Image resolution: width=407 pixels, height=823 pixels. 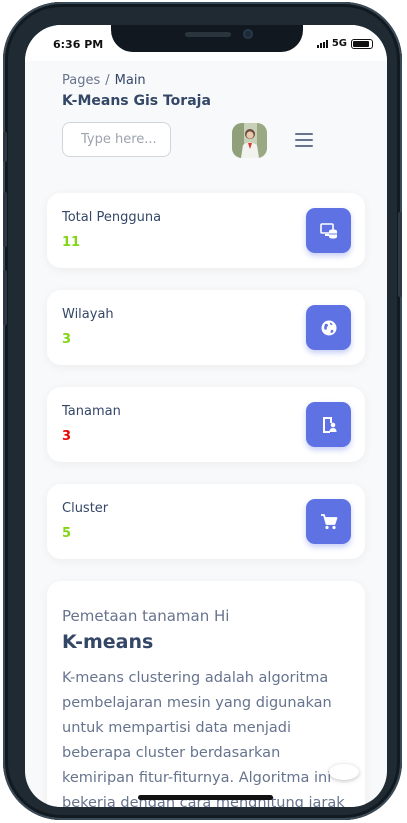 What do you see at coordinates (328, 327) in the screenshot?
I see `globe-icon` at bounding box center [328, 327].